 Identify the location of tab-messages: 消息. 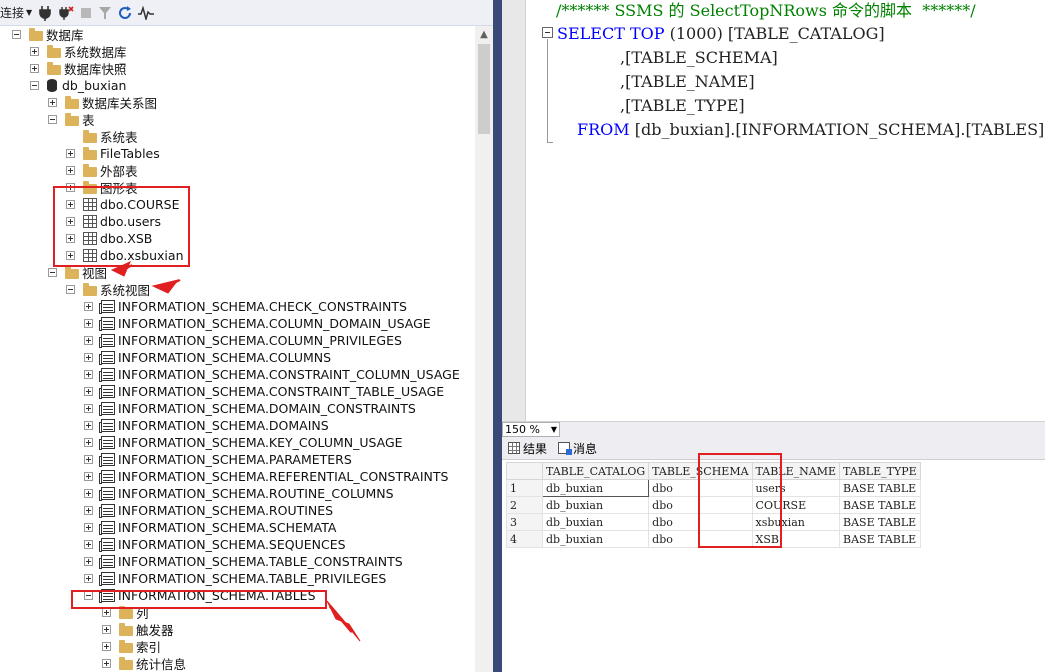
(577, 448).